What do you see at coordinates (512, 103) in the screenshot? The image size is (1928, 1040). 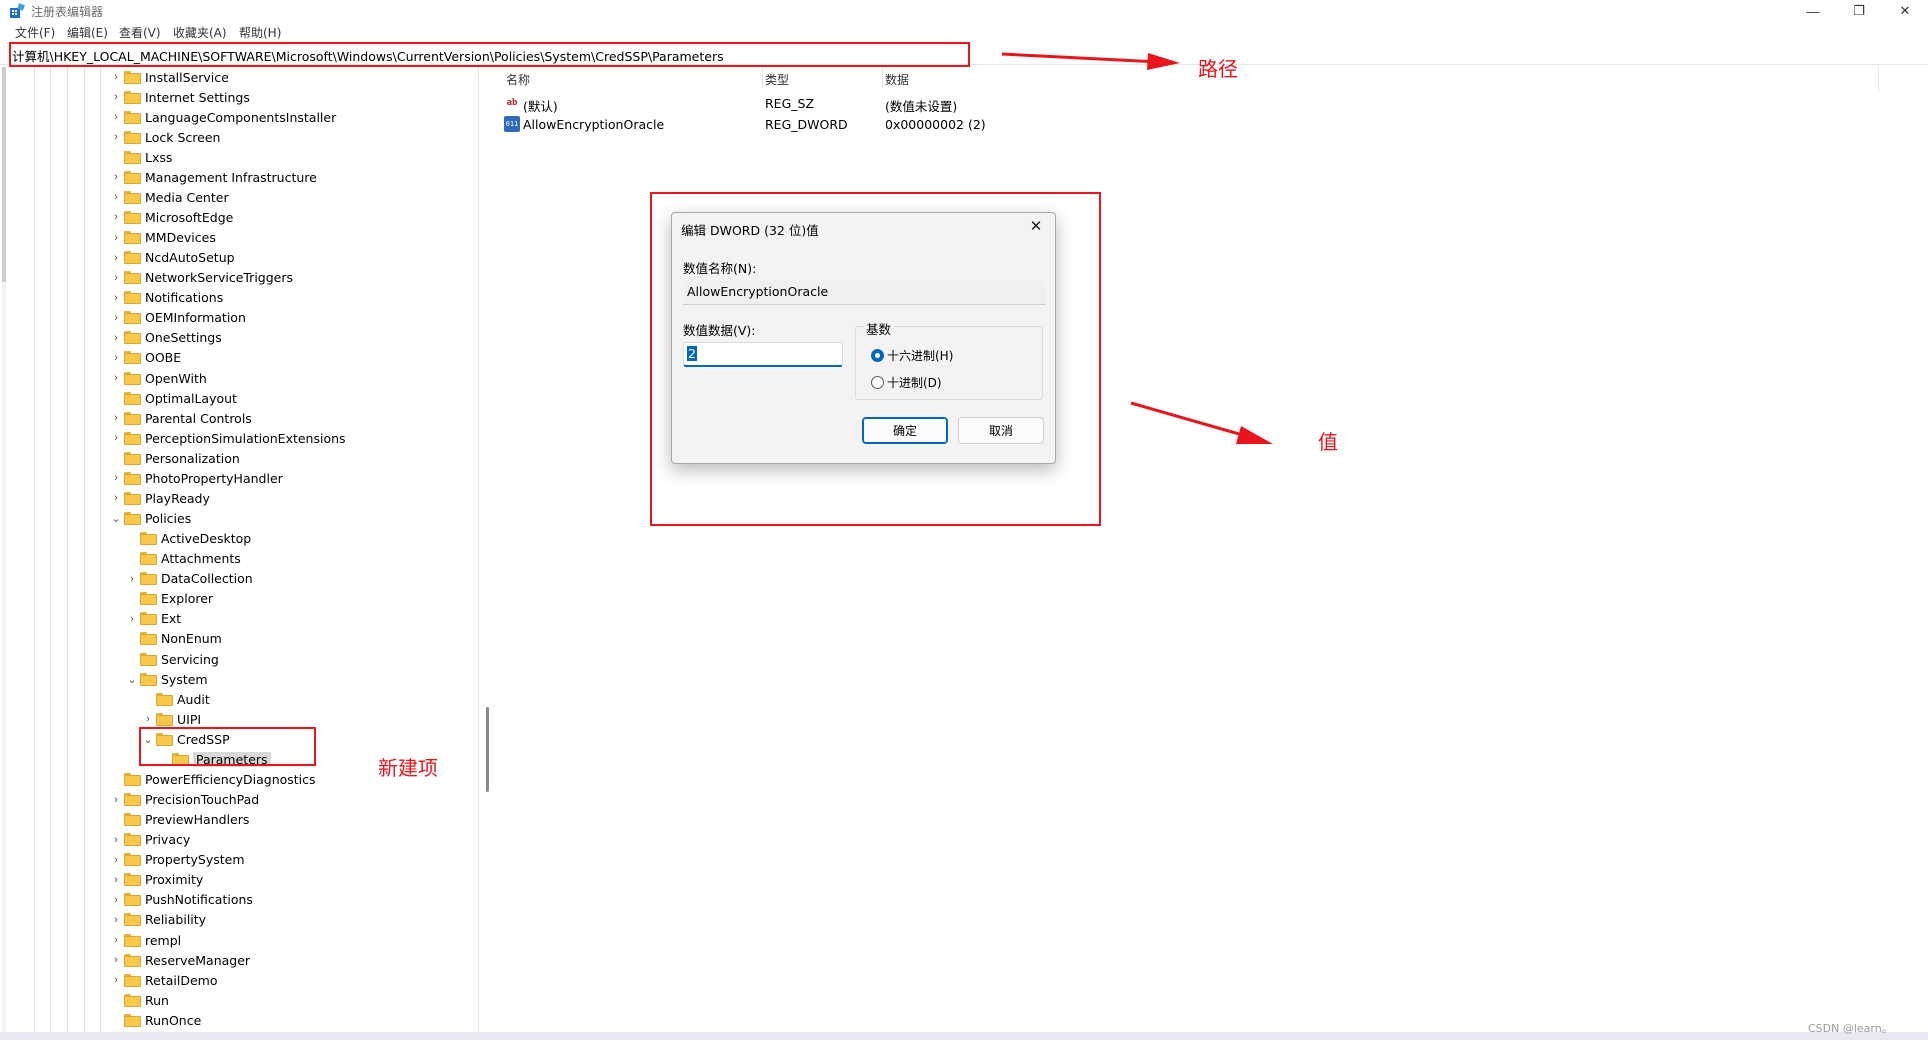 I see `string-value-icon: ab` at bounding box center [512, 103].